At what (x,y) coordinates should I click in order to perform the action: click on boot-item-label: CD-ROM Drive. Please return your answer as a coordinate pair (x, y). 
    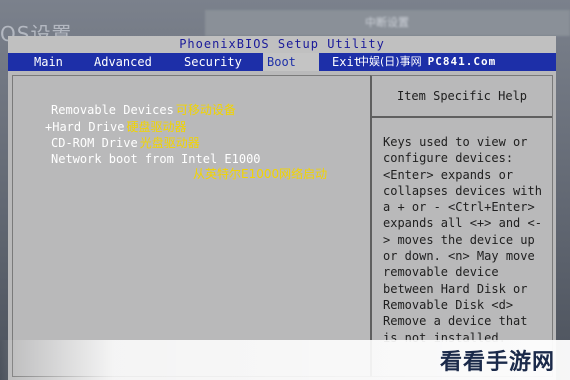
    Looking at the image, I should click on (94, 143).